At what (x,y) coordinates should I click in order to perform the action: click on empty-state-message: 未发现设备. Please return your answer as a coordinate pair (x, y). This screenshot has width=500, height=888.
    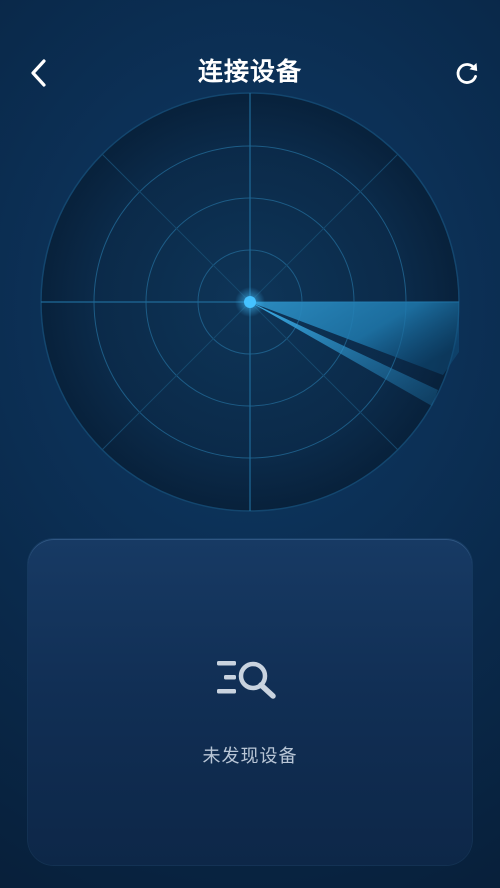
    Looking at the image, I should click on (250, 756).